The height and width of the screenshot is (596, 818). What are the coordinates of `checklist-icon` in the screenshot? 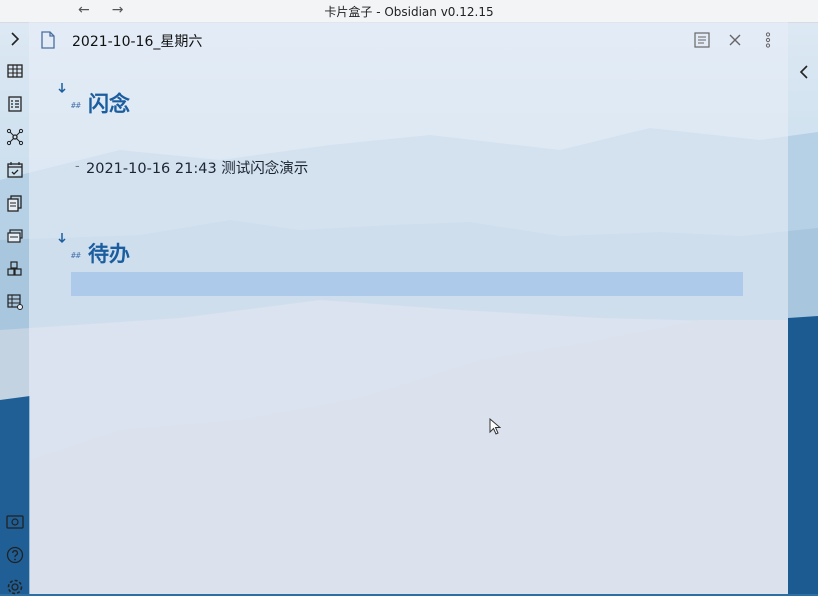 It's located at (14, 103).